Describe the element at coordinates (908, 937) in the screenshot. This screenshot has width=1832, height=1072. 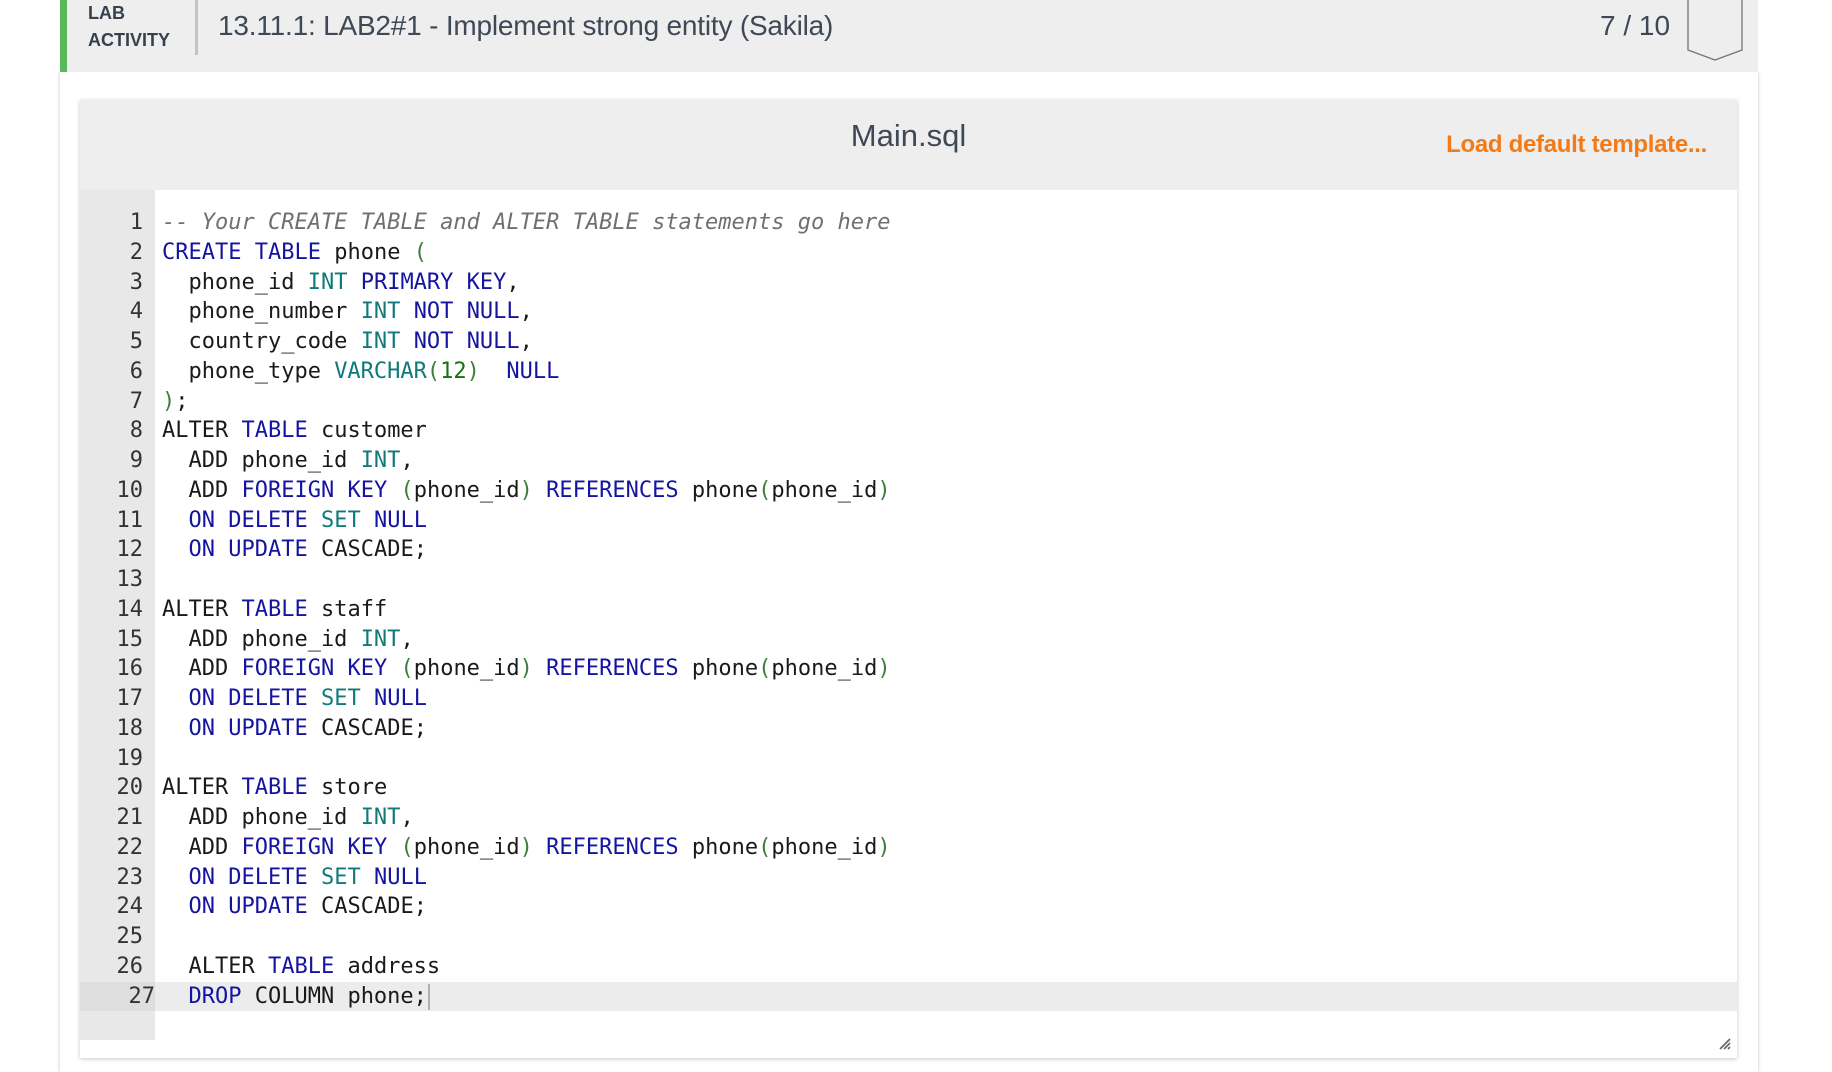
I see `code-line: 25` at that location.